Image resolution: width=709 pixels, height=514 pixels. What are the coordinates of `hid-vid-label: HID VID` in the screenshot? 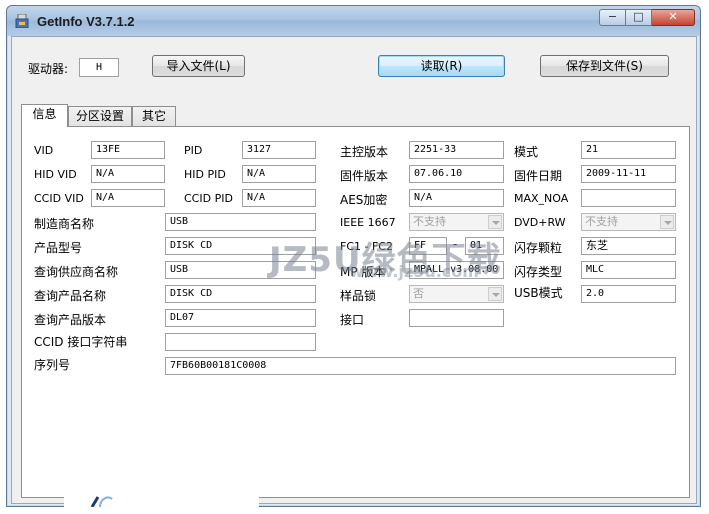 It's located at (55, 174).